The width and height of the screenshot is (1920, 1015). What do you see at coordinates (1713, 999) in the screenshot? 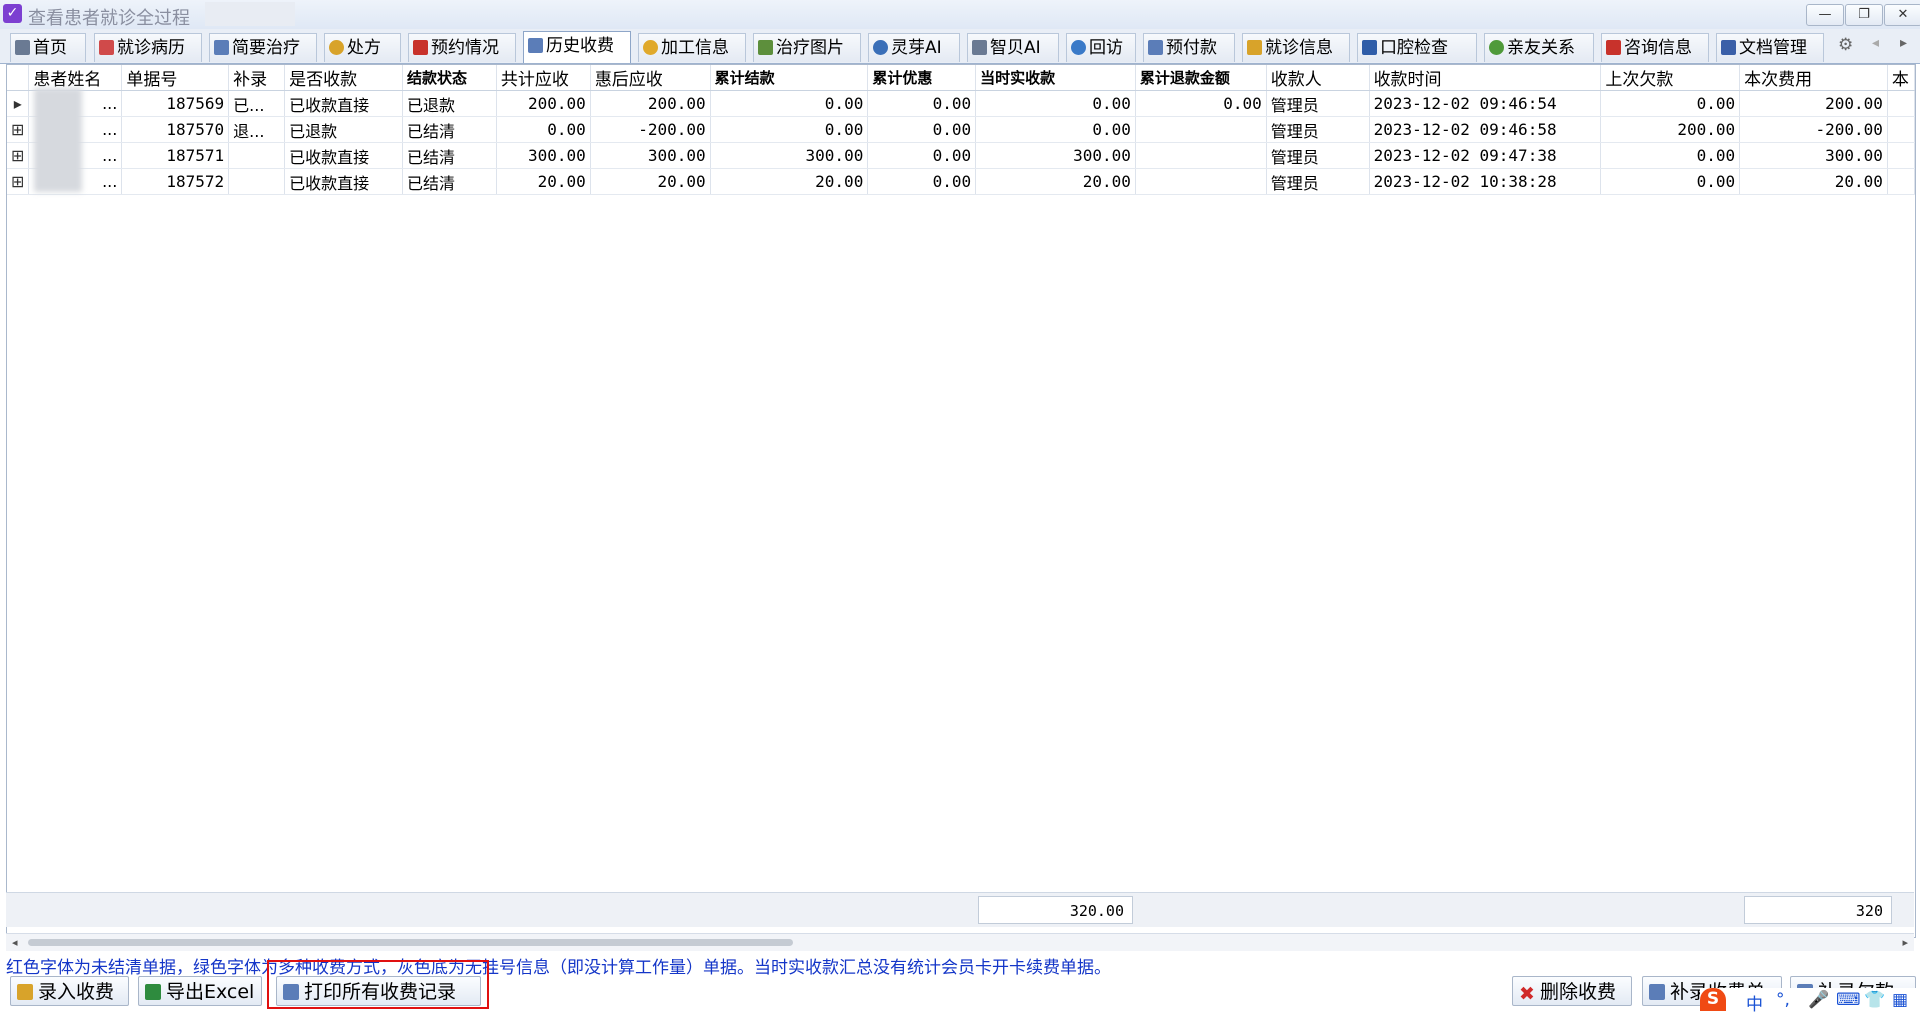
I see `sogou-ime-icon: S` at bounding box center [1713, 999].